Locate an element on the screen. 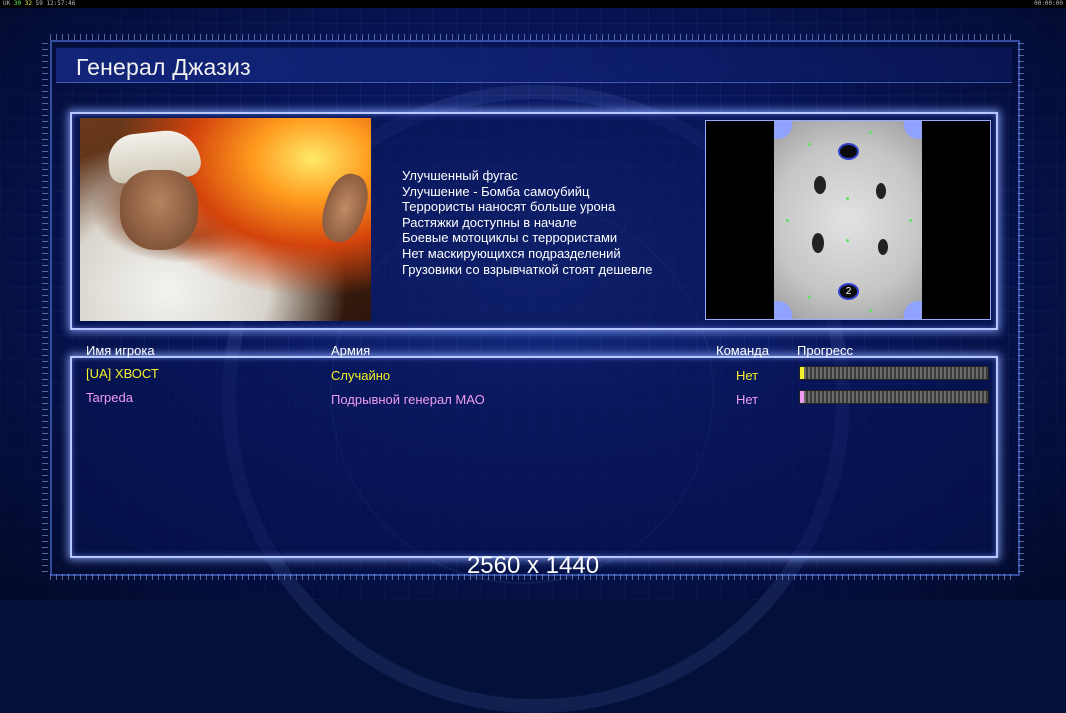 The width and height of the screenshot is (1066, 713). debug-value: 59 is located at coordinates (39, 3).